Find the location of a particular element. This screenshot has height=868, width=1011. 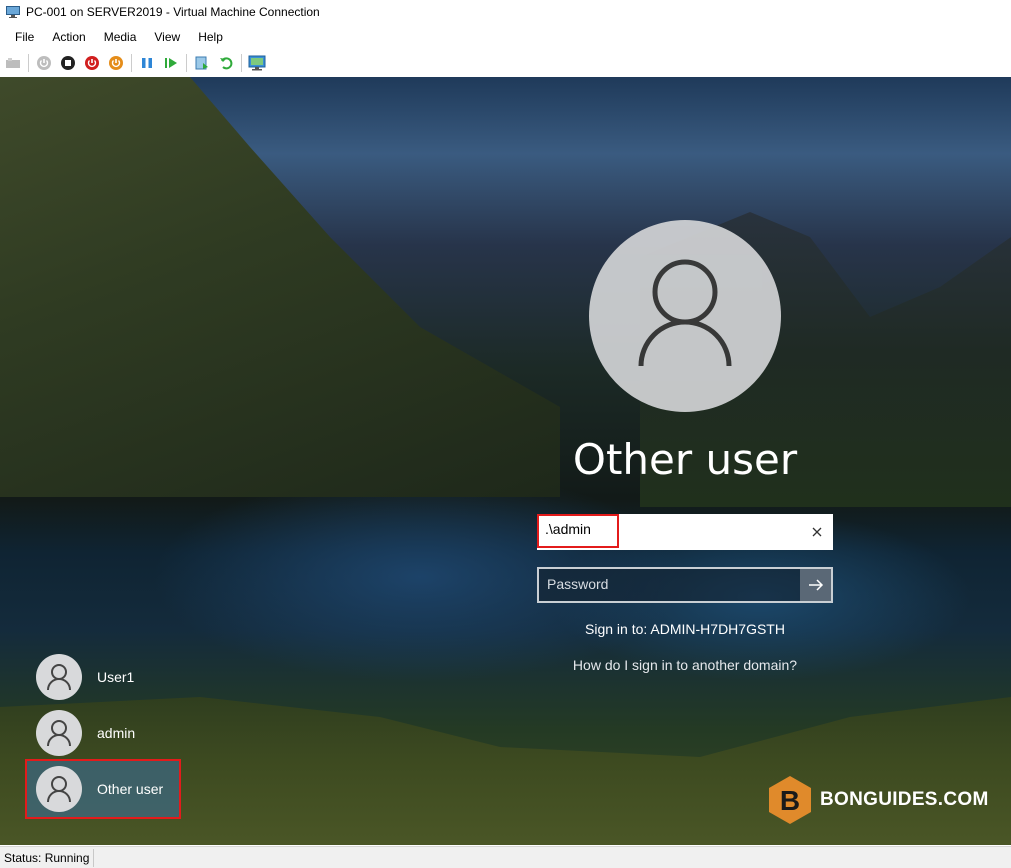

menu-help: Help is located at coordinates (210, 37).